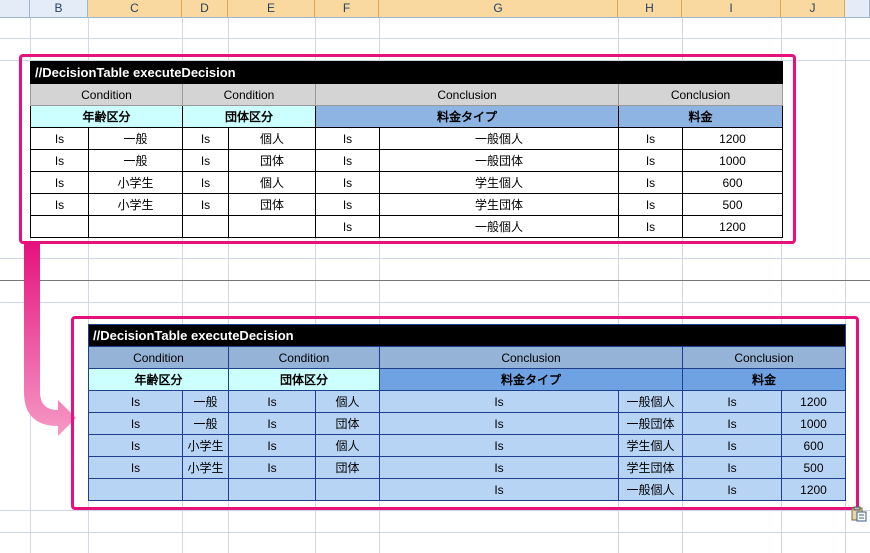  I want to click on column-header-d: D, so click(205, 8).